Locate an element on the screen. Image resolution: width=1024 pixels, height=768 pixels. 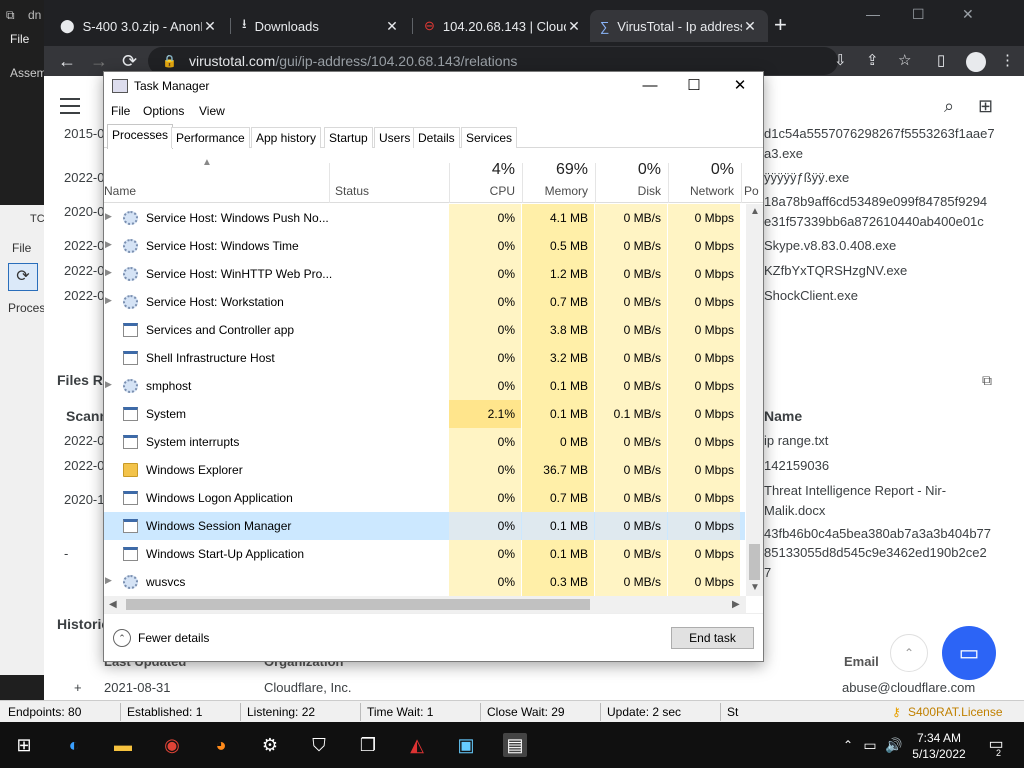
file-name-link: 7 is located at coordinates (767, 572).